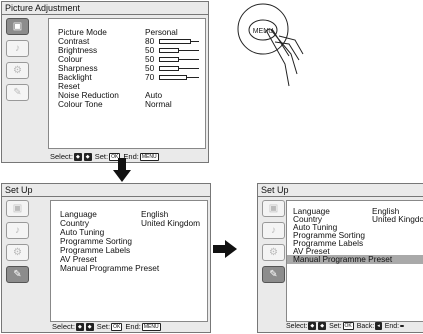  What do you see at coordinates (270, 45) in the screenshot?
I see `hand-pressing-menu-icon: MENU` at bounding box center [270, 45].